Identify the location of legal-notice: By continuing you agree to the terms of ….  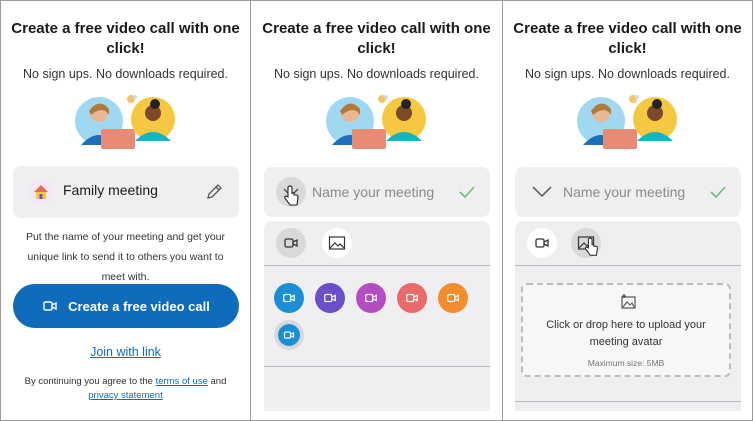
(125, 389).